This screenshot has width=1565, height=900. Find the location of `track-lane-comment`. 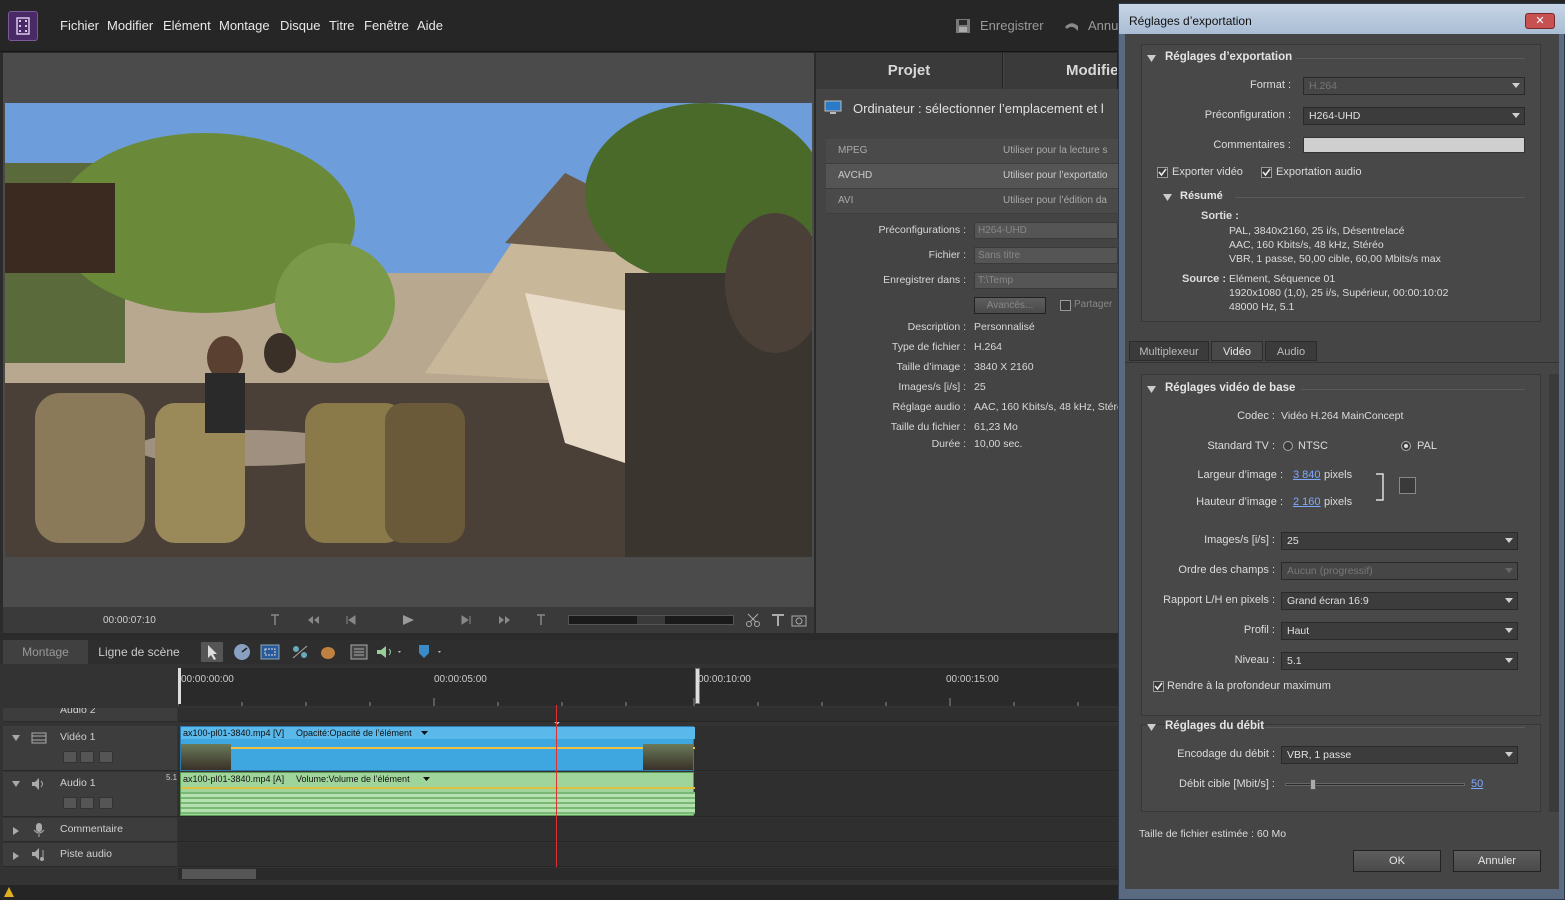

track-lane-comment is located at coordinates (648, 830).